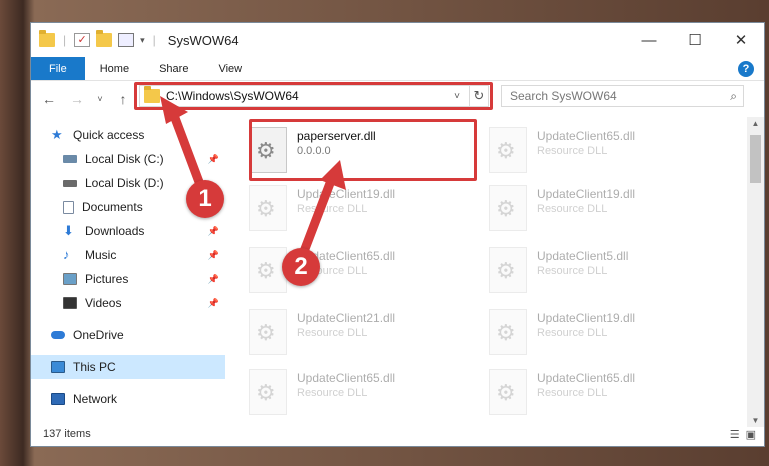 Image resolution: width=769 pixels, height=466 pixels. Describe the element at coordinates (49, 99) in the screenshot. I see `back-button: ←` at that location.